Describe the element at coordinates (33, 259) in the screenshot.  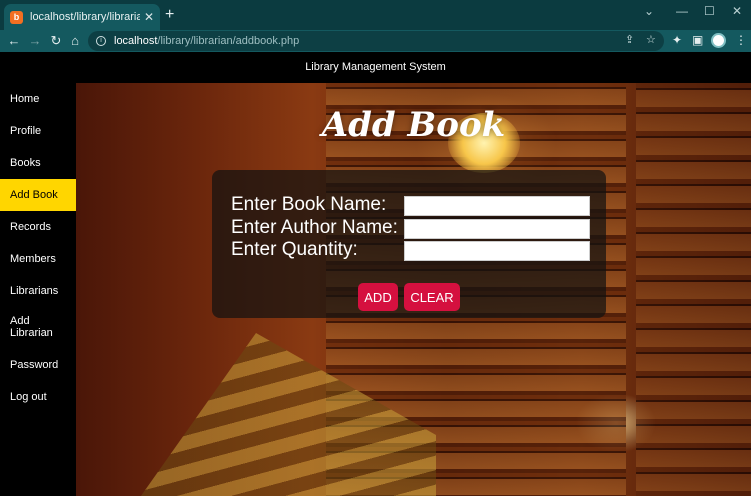
I see `sidebar-item-label: Members` at that location.